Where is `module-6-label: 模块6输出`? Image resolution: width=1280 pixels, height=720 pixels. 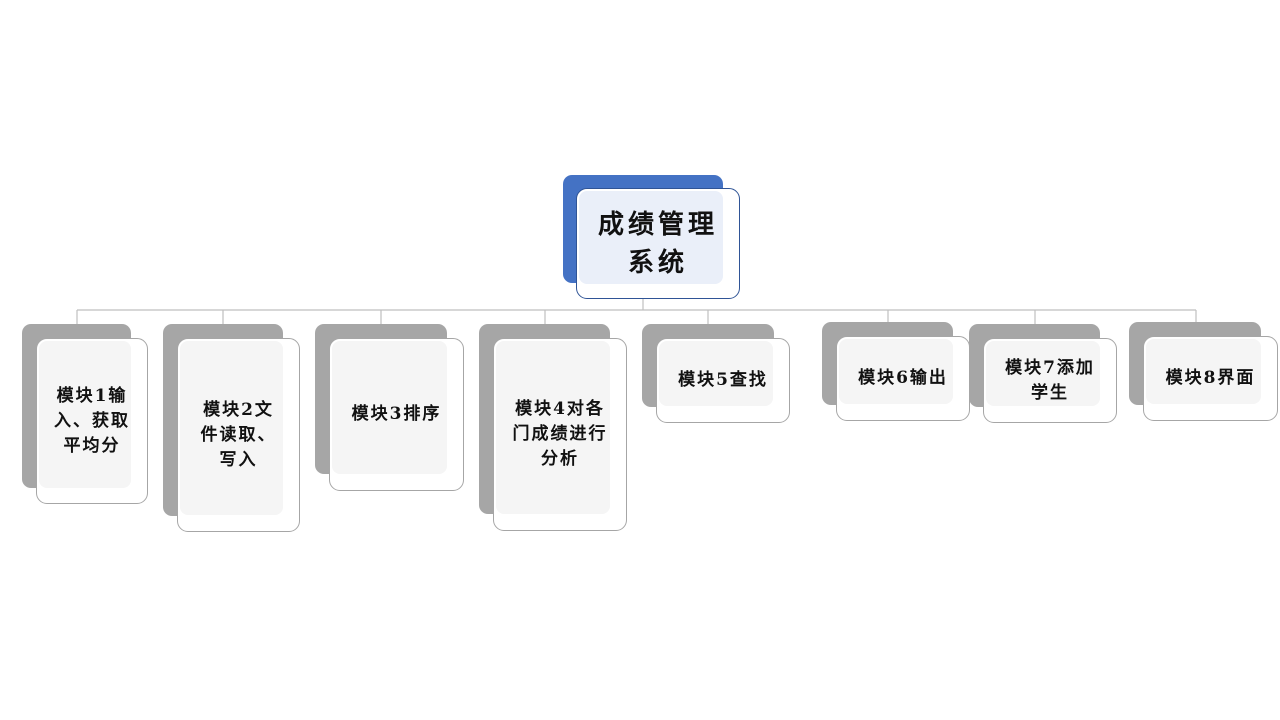
module-6-label: 模块6输出 is located at coordinates (903, 378).